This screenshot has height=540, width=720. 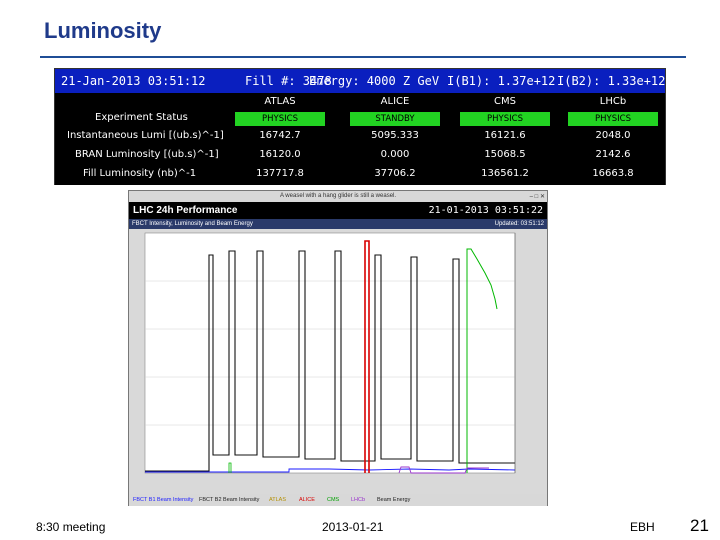 What do you see at coordinates (395, 135) in the screenshot?
I see `value-alice: 5095.333` at bounding box center [395, 135].